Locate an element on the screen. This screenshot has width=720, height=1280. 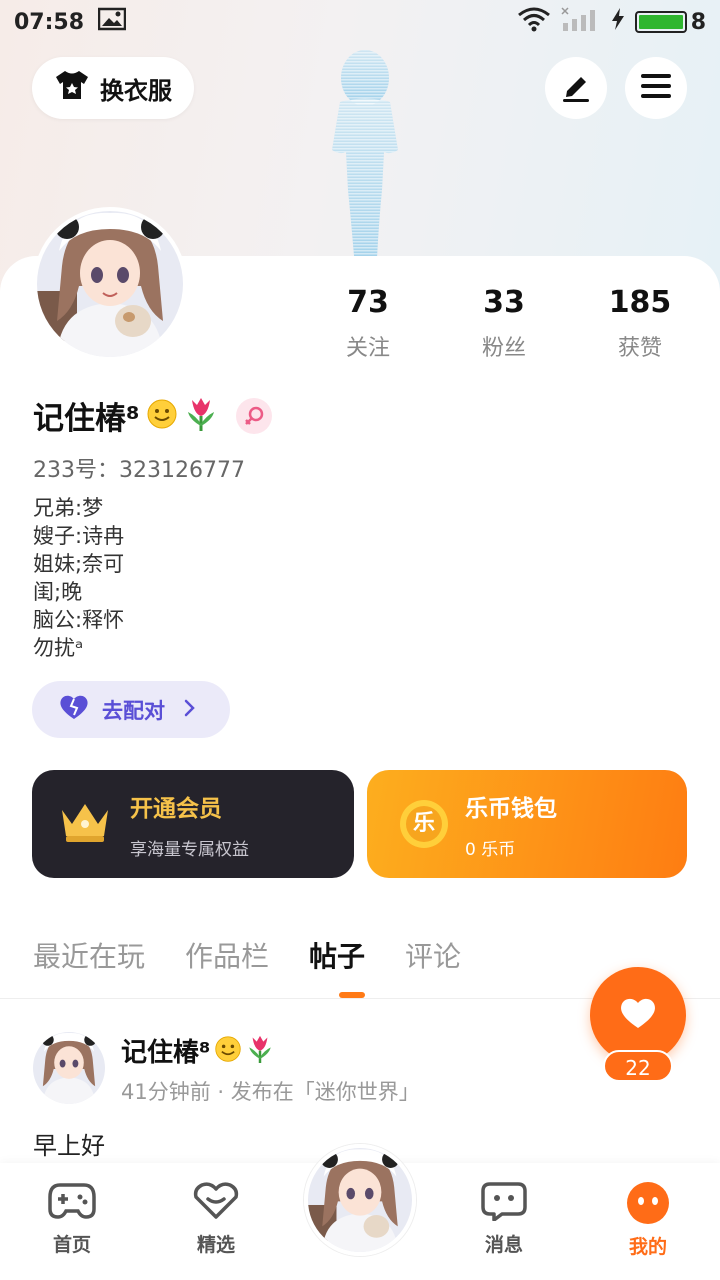
post-meta: 41分钟前 · 发布在「迷你世界」 is located at coordinates (270, 1092).